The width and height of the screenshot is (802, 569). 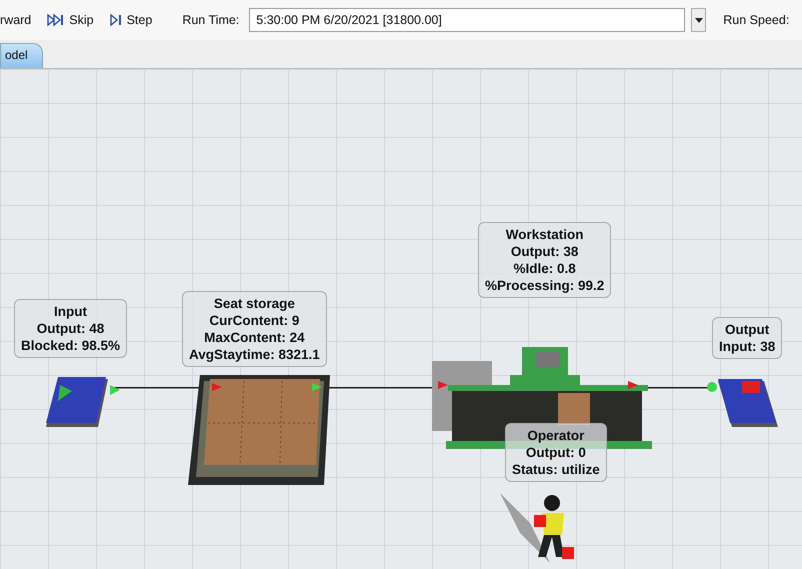 What do you see at coordinates (254, 354) in the screenshot?
I see `stat-text: AvgStaytime: 8321.1` at bounding box center [254, 354].